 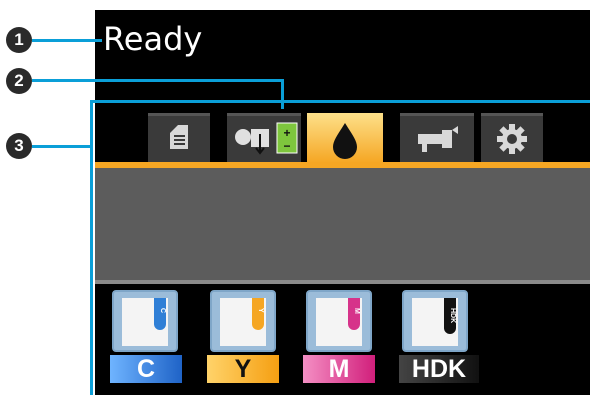 What do you see at coordinates (345, 141) in the screenshot?
I see `ink-drop-icon` at bounding box center [345, 141].